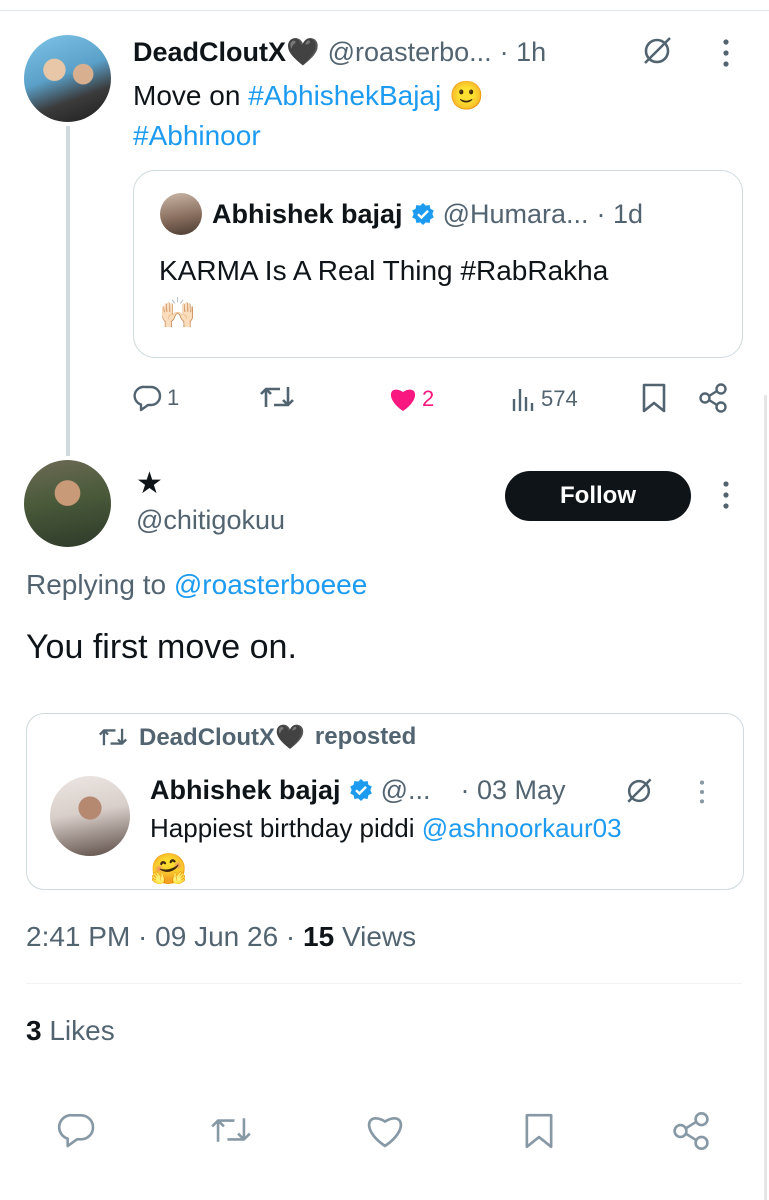  I want to click on views-number: 15, so click(319, 936).